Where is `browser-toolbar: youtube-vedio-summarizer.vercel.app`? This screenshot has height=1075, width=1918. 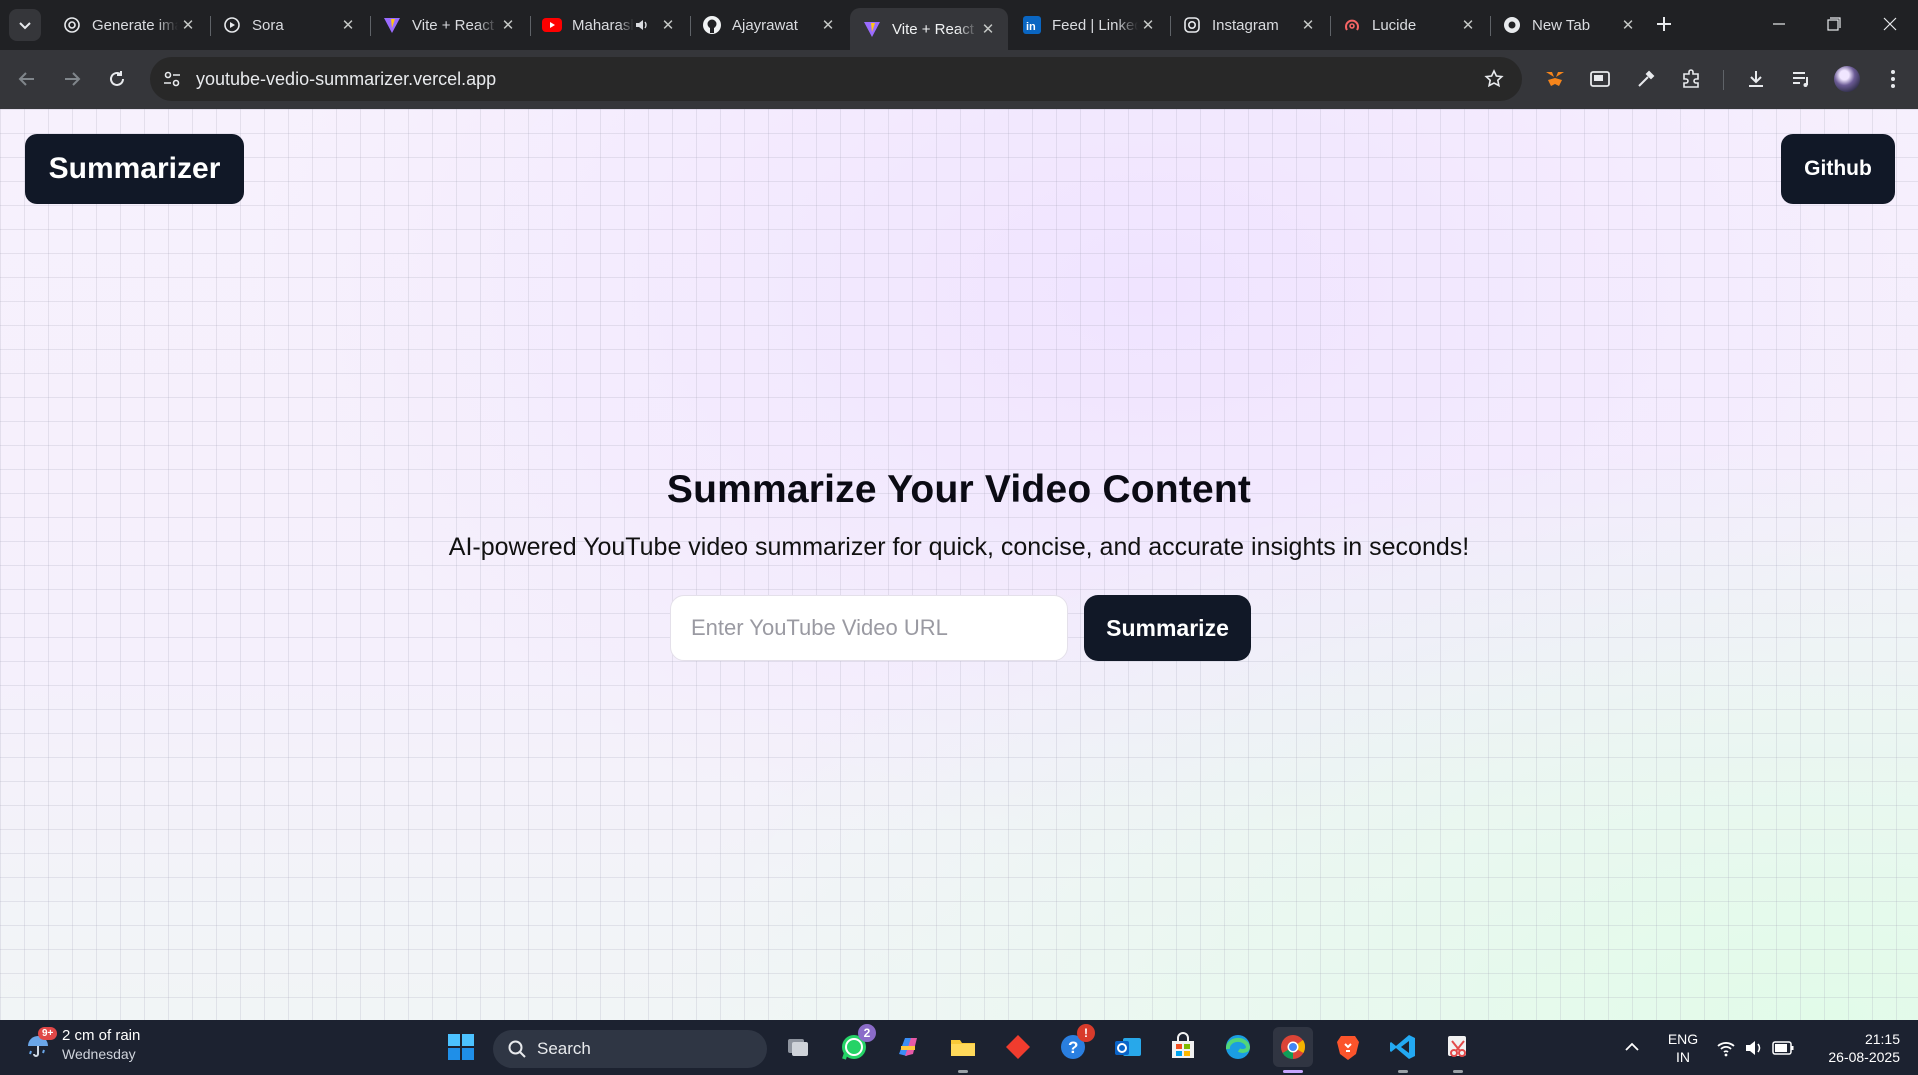 browser-toolbar: youtube-vedio-summarizer.vercel.app is located at coordinates (959, 79).